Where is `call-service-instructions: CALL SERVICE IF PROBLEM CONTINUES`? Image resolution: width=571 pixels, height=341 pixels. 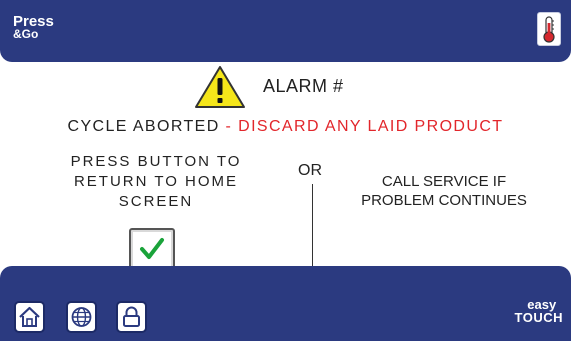
call-service-instructions: CALL SERVICE IF PROBLEM CONTINUES is located at coordinates (444, 191).